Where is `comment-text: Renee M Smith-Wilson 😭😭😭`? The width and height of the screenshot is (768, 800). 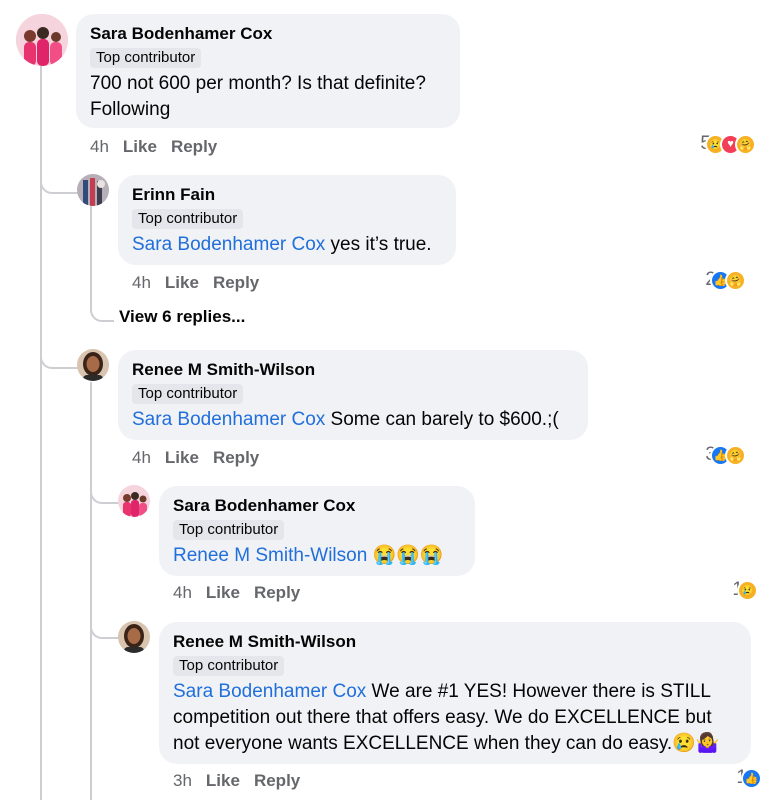
comment-text: Renee M Smith-Wilson 😭😭😭 is located at coordinates (317, 556).